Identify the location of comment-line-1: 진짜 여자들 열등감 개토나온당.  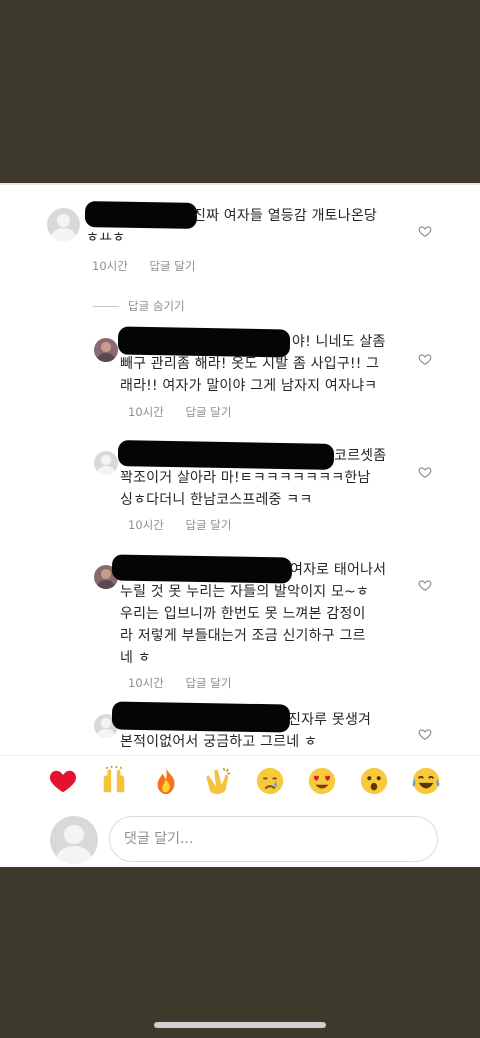
(285, 216).